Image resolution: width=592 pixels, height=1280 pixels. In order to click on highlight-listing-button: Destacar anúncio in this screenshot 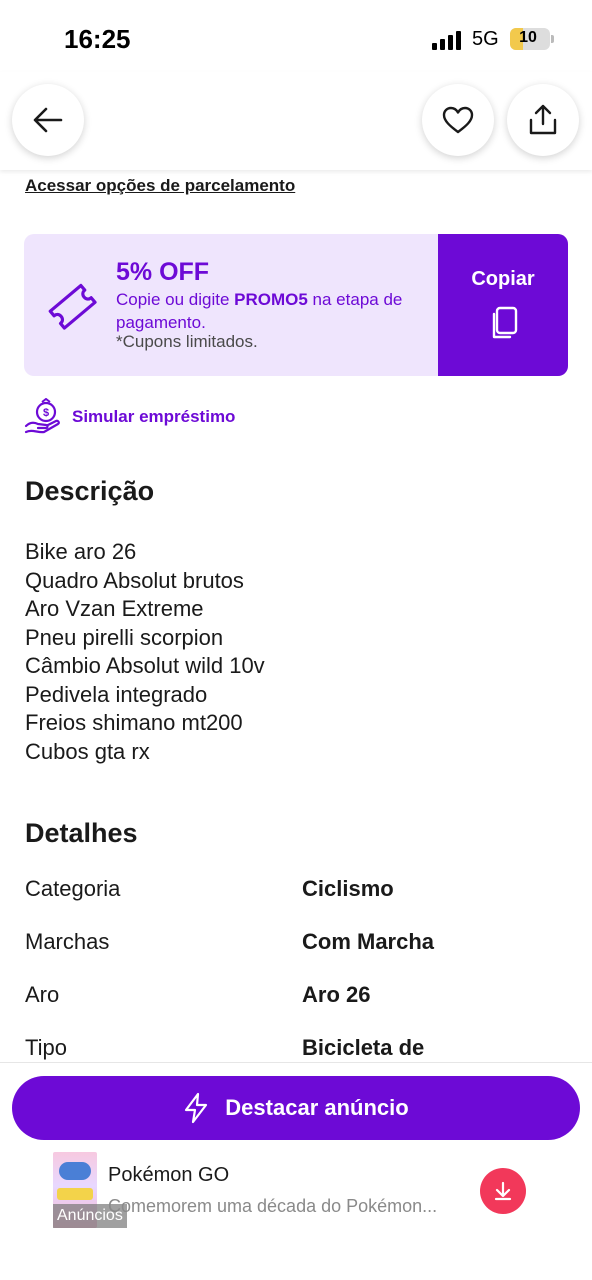, I will do `click(296, 1108)`.